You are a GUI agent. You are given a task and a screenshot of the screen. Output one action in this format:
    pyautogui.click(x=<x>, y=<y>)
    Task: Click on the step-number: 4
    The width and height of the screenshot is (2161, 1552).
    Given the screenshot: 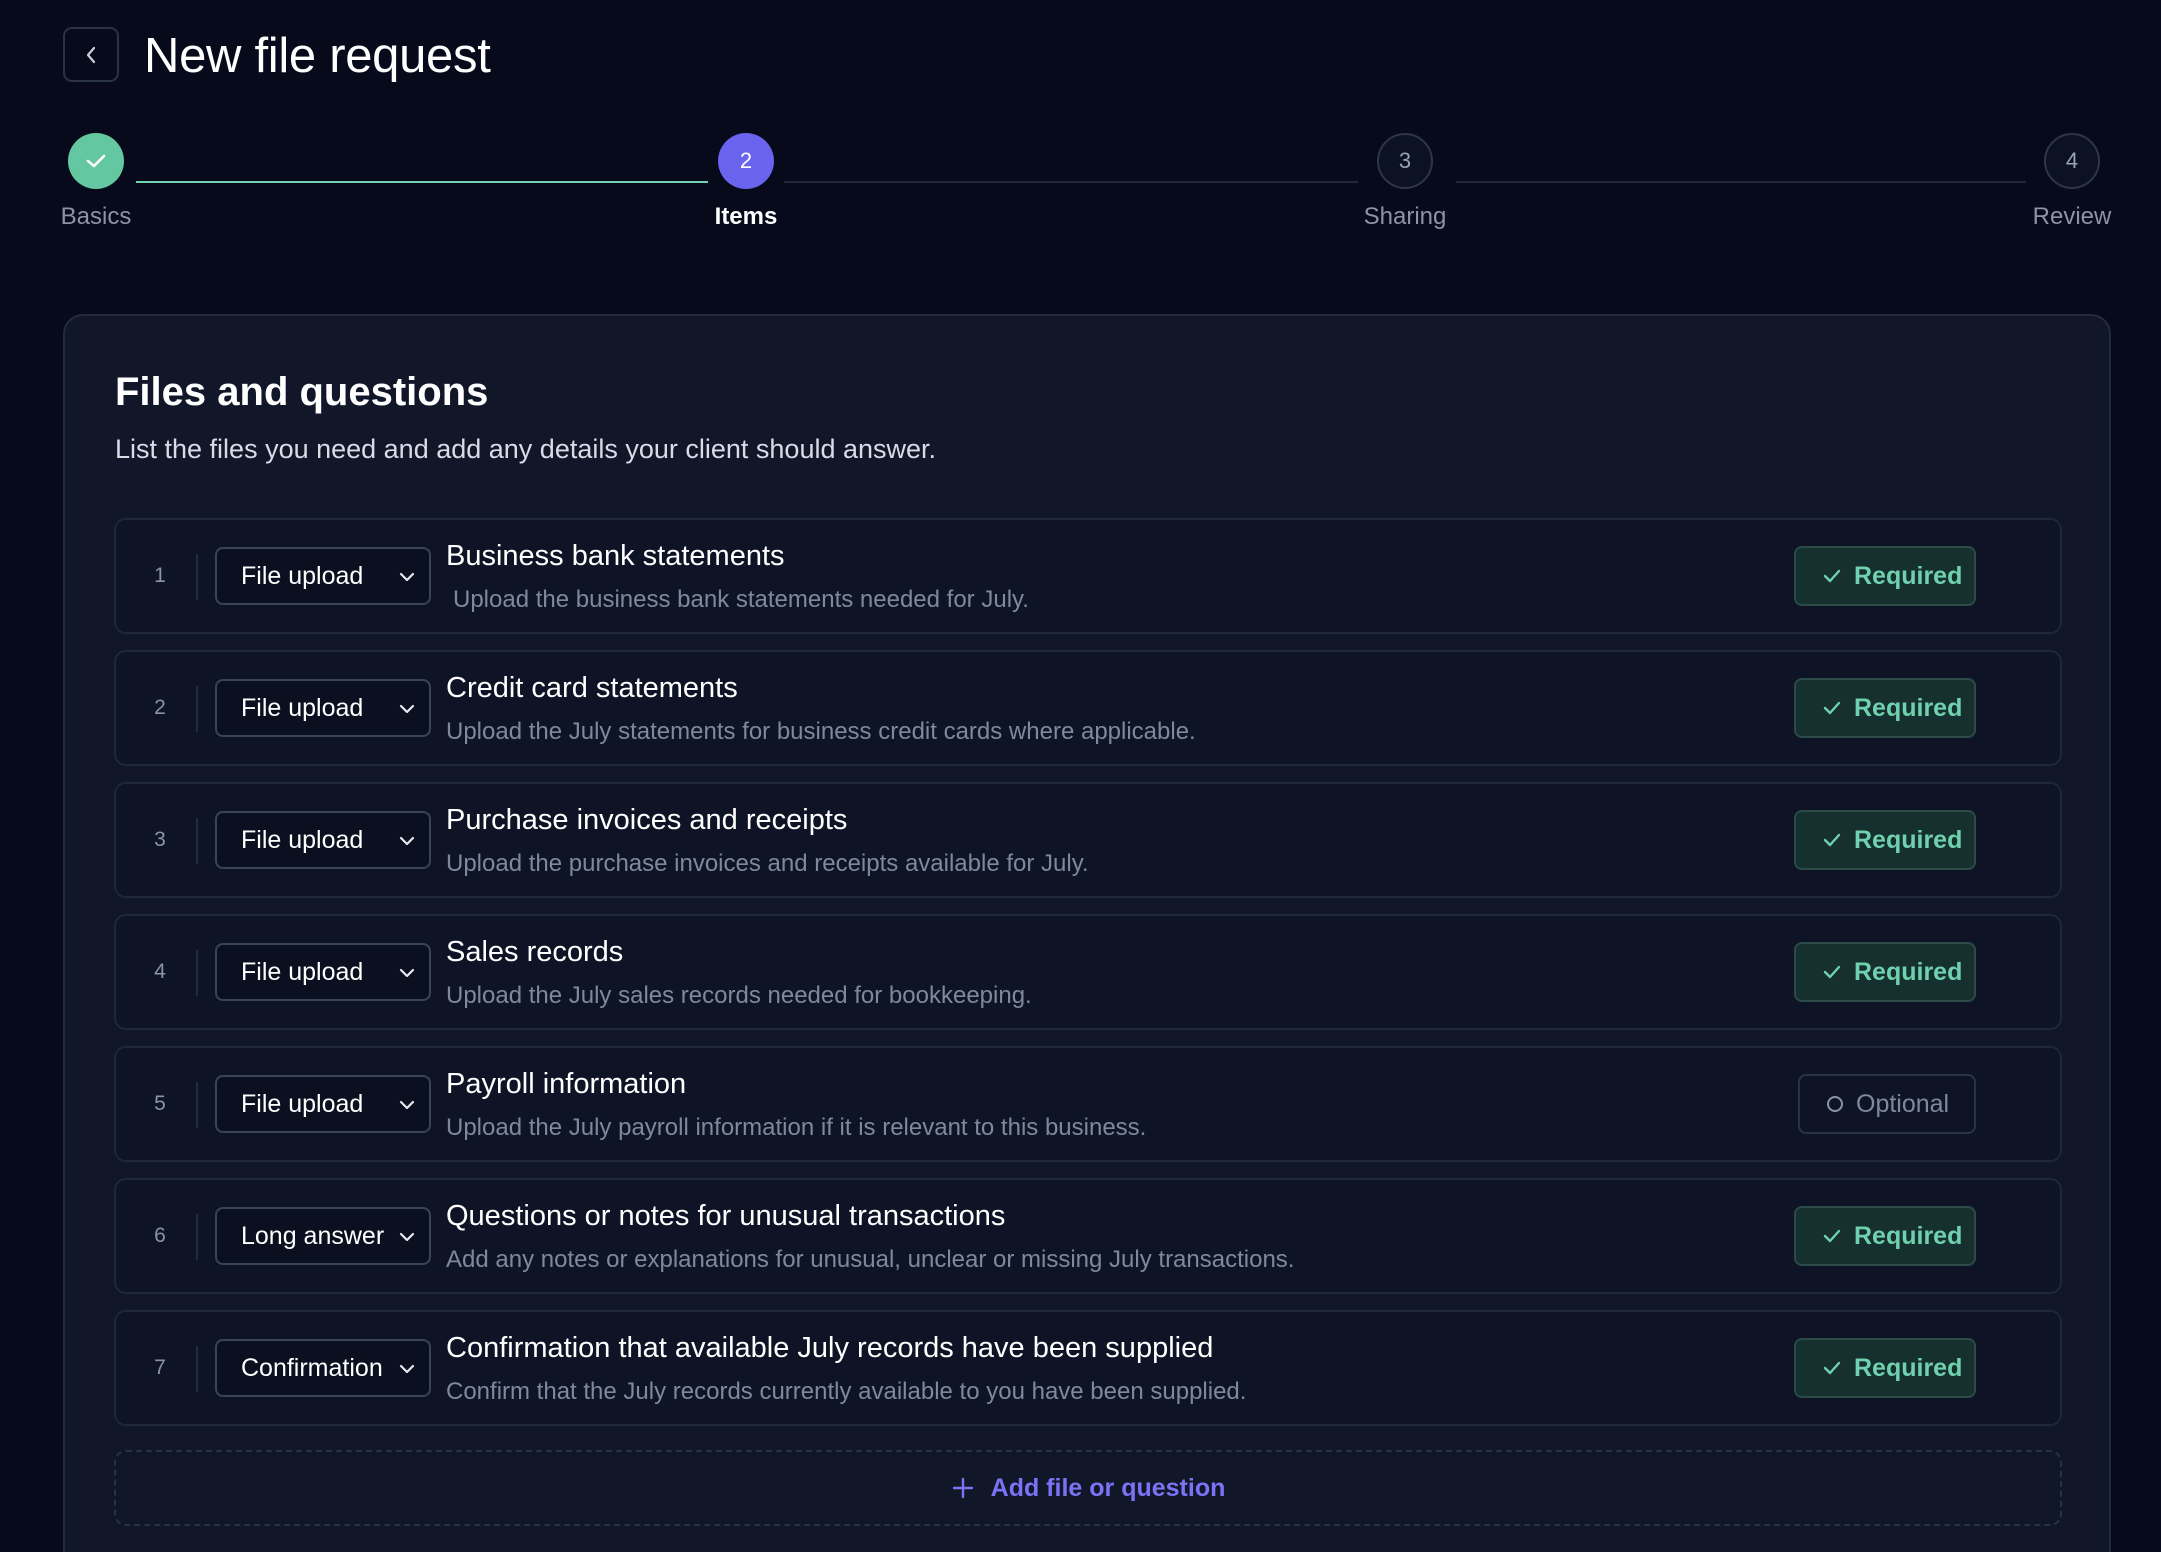 What is the action you would take?
    pyautogui.click(x=2072, y=160)
    